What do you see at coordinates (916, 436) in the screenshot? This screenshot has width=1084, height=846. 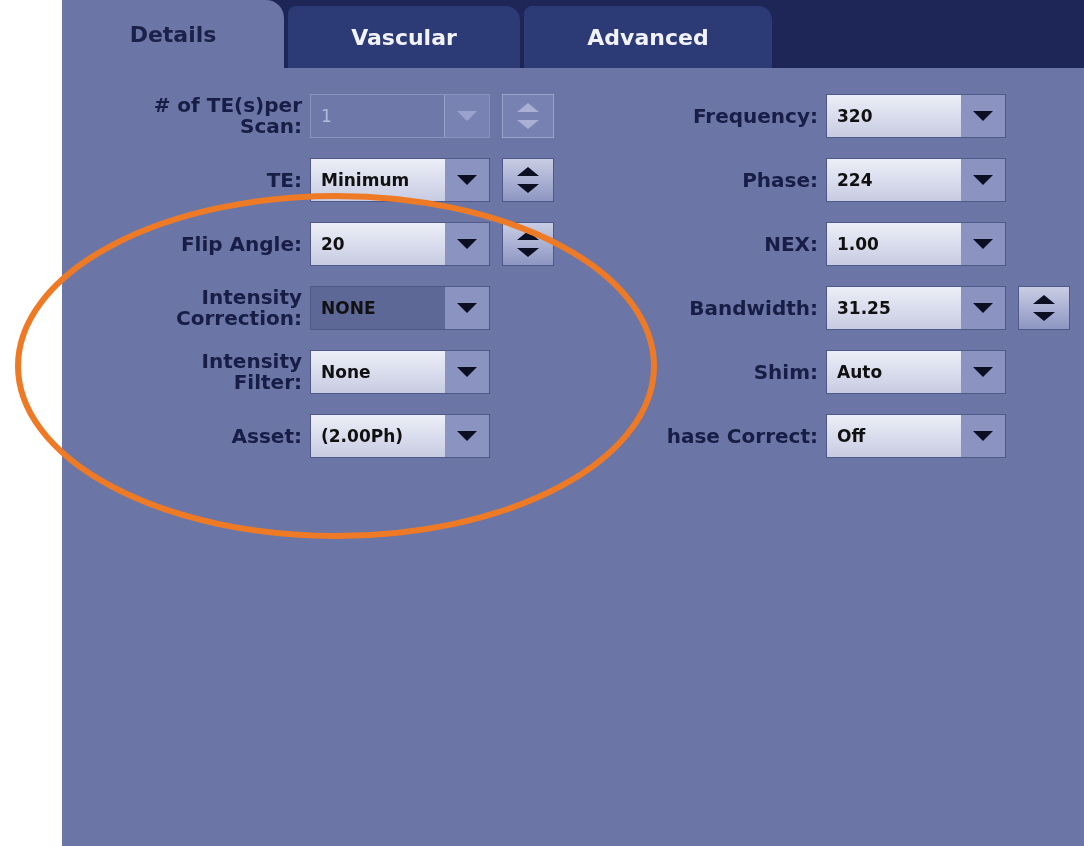 I see `dropdown: Off` at bounding box center [916, 436].